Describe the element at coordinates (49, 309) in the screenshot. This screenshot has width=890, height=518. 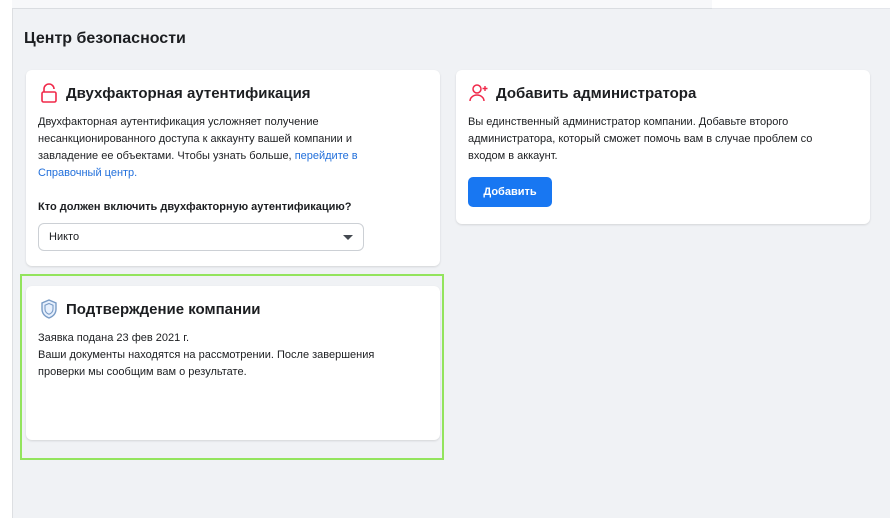
I see `shield-icon` at that location.